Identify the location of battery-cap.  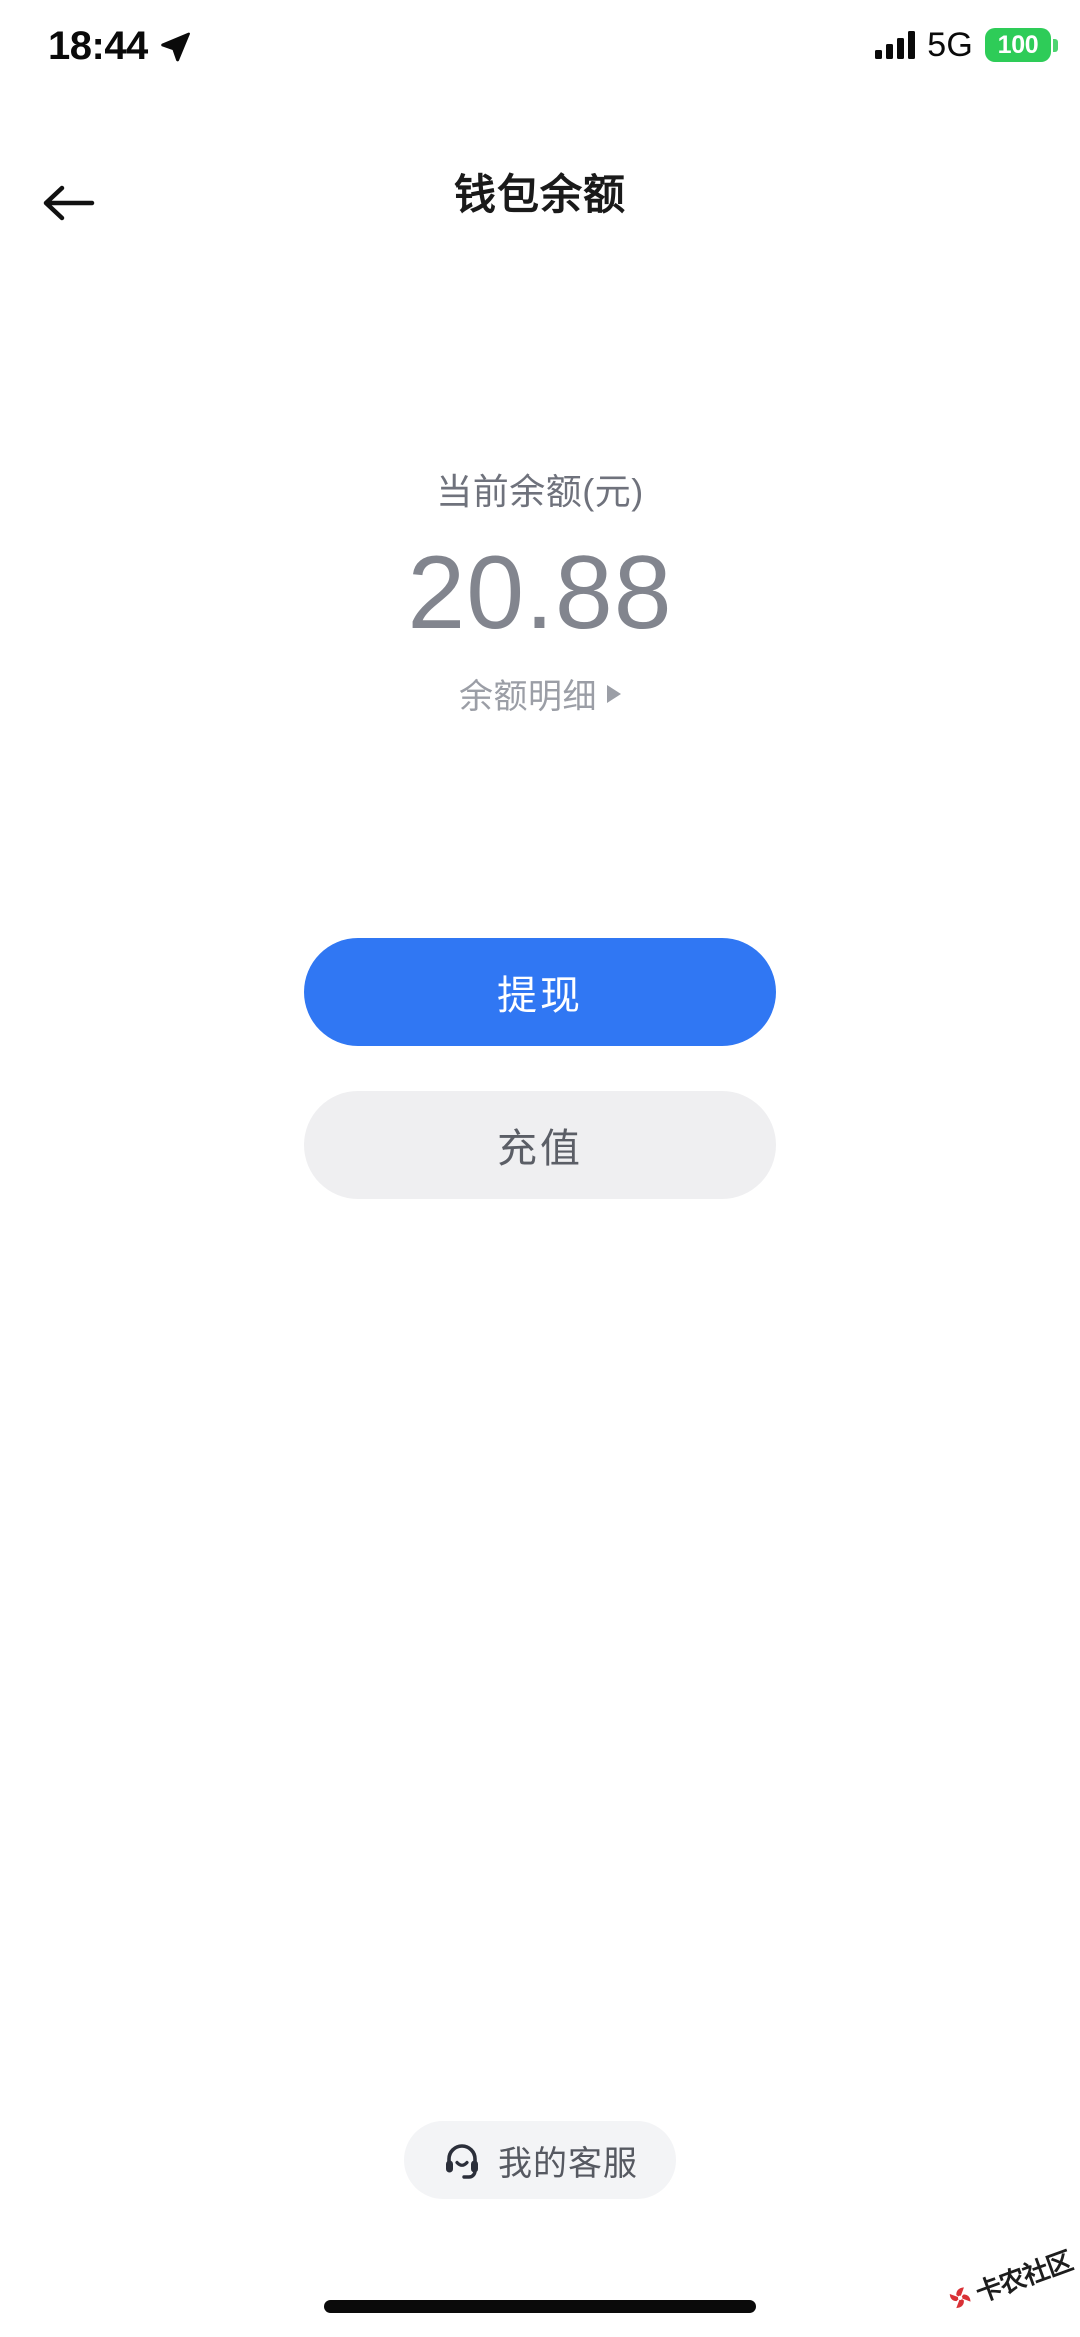
(1055, 45).